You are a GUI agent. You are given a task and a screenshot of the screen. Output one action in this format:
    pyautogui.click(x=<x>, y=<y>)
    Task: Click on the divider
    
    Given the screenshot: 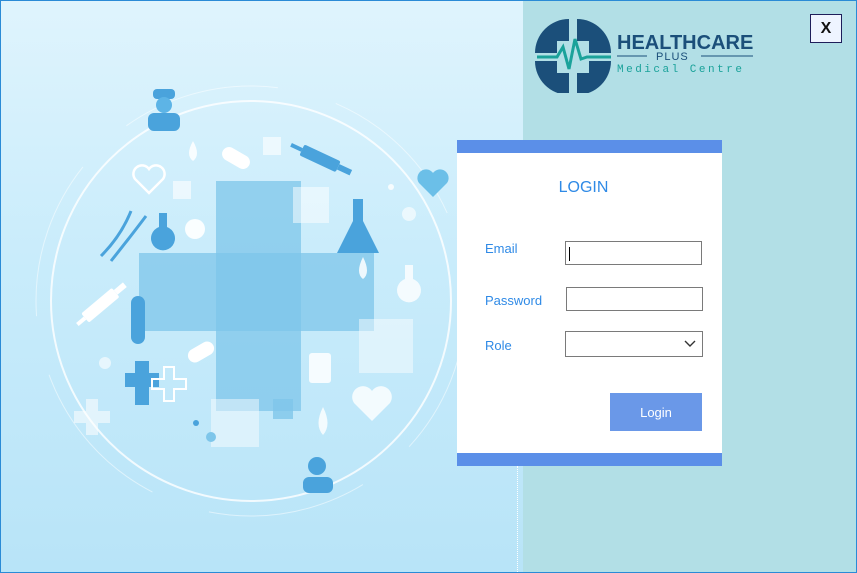 What is the action you would take?
    pyautogui.click(x=517, y=519)
    